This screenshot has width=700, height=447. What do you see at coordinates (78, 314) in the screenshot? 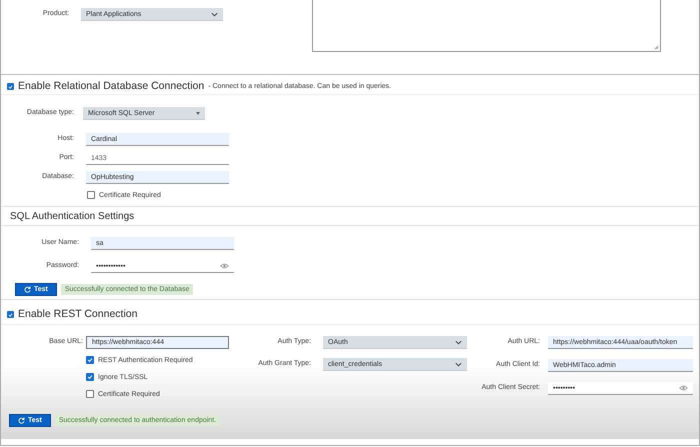
I see `section-title: Enable REST Connection` at bounding box center [78, 314].